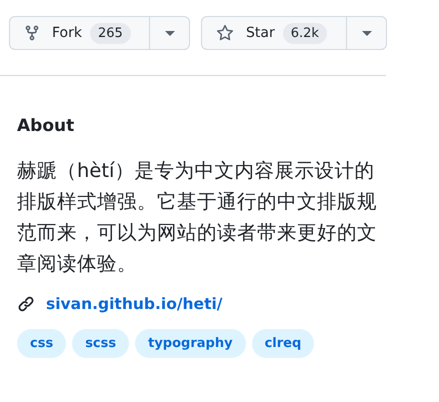 This screenshot has width=439, height=402. I want to click on count-badge: 265, so click(110, 33).